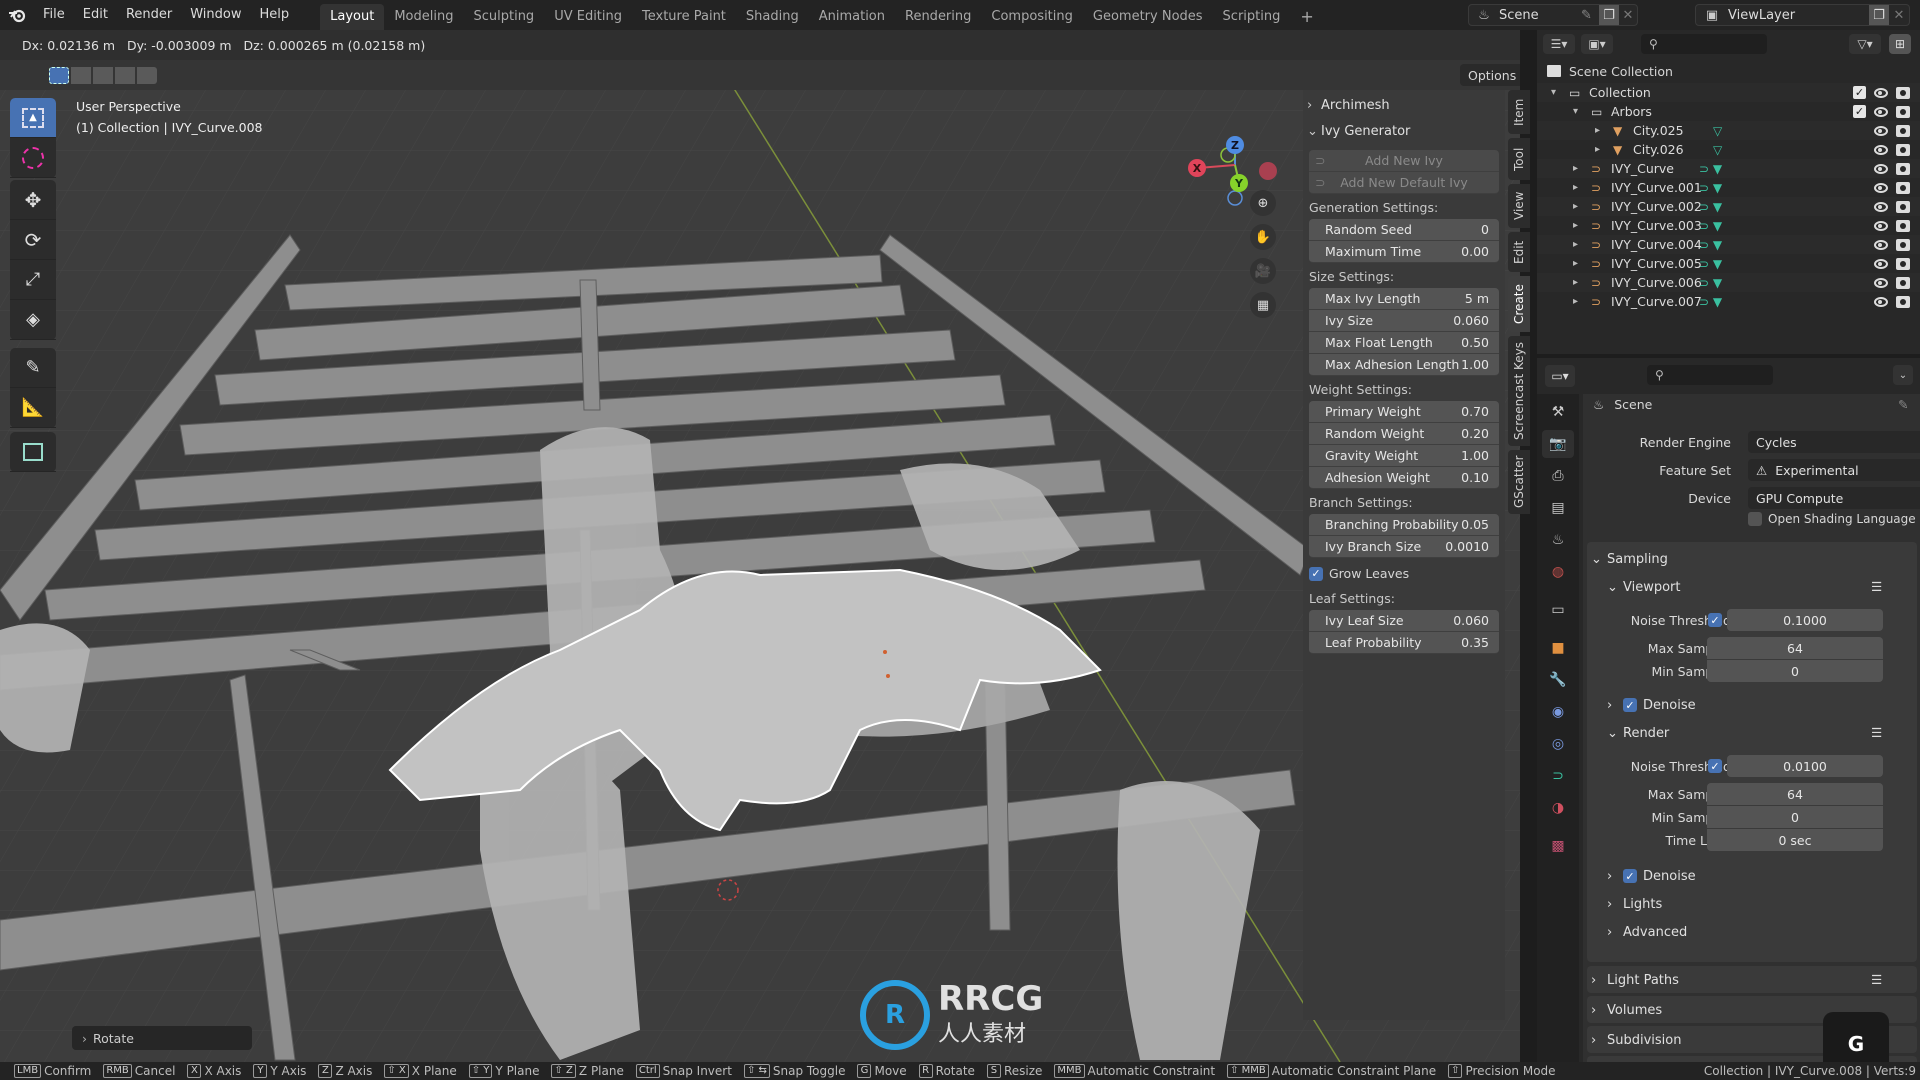 The image size is (1920, 1080). I want to click on outliner-row: ▸ ⊃ IVY_Curve ⊃ ▼, so click(1728, 168).